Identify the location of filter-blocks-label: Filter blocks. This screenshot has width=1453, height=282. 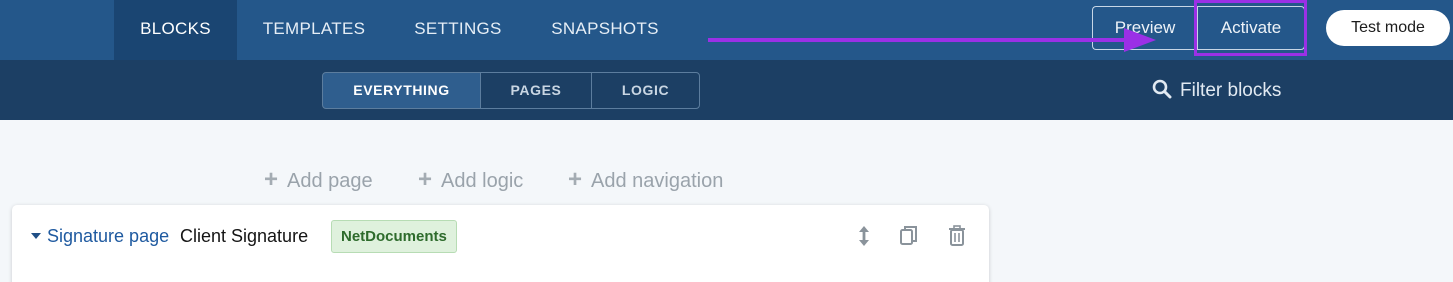
(1231, 90).